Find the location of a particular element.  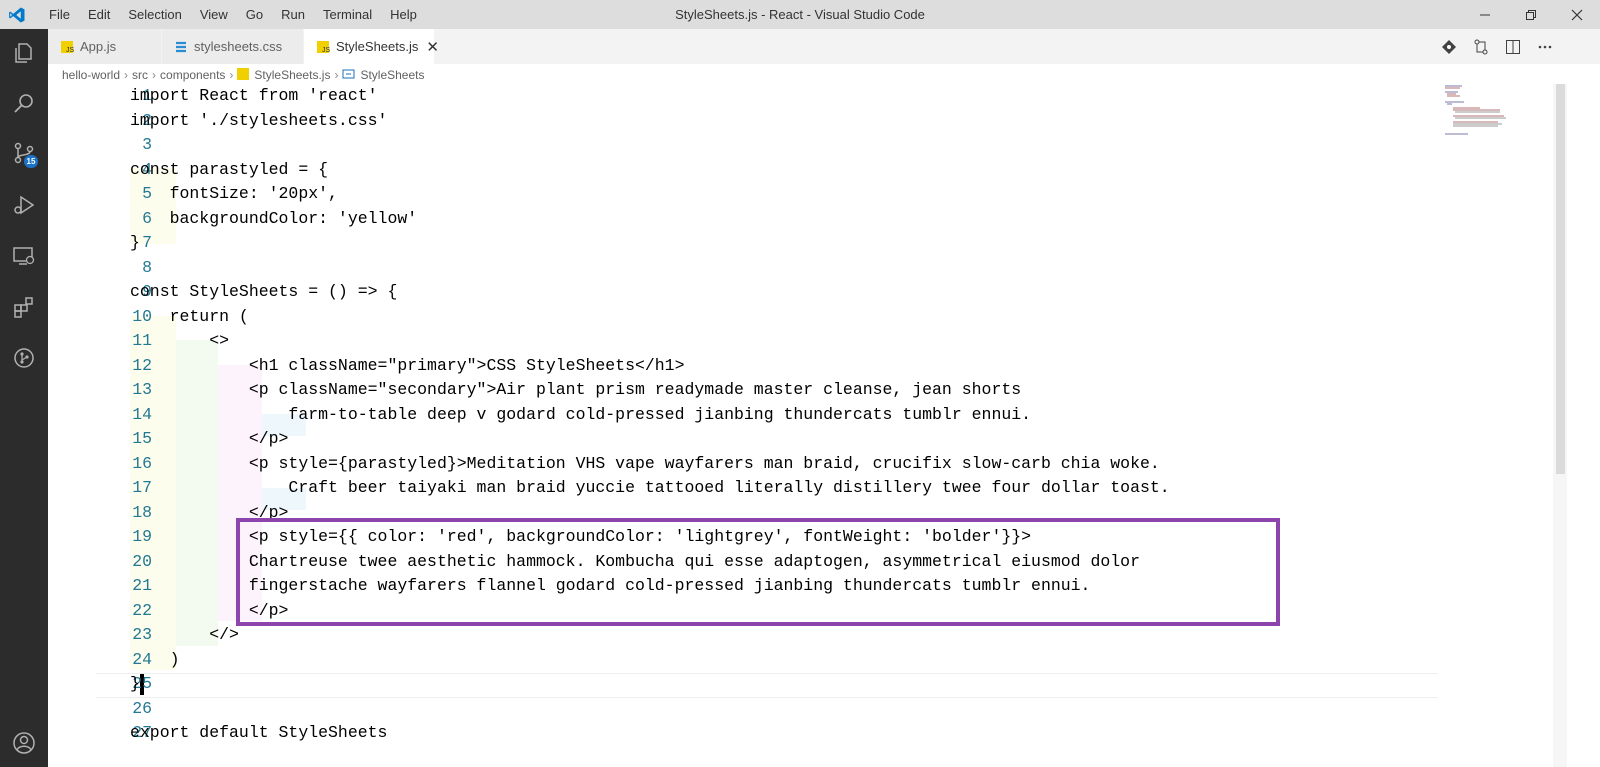

line-number: 8 is located at coordinates (147, 267).